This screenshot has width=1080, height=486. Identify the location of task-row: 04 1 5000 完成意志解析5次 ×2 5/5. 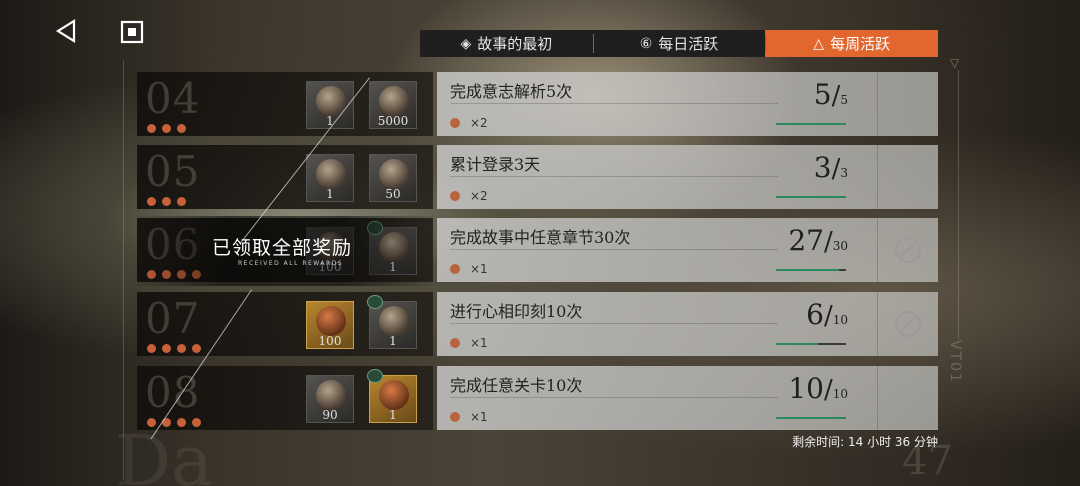
(537, 104).